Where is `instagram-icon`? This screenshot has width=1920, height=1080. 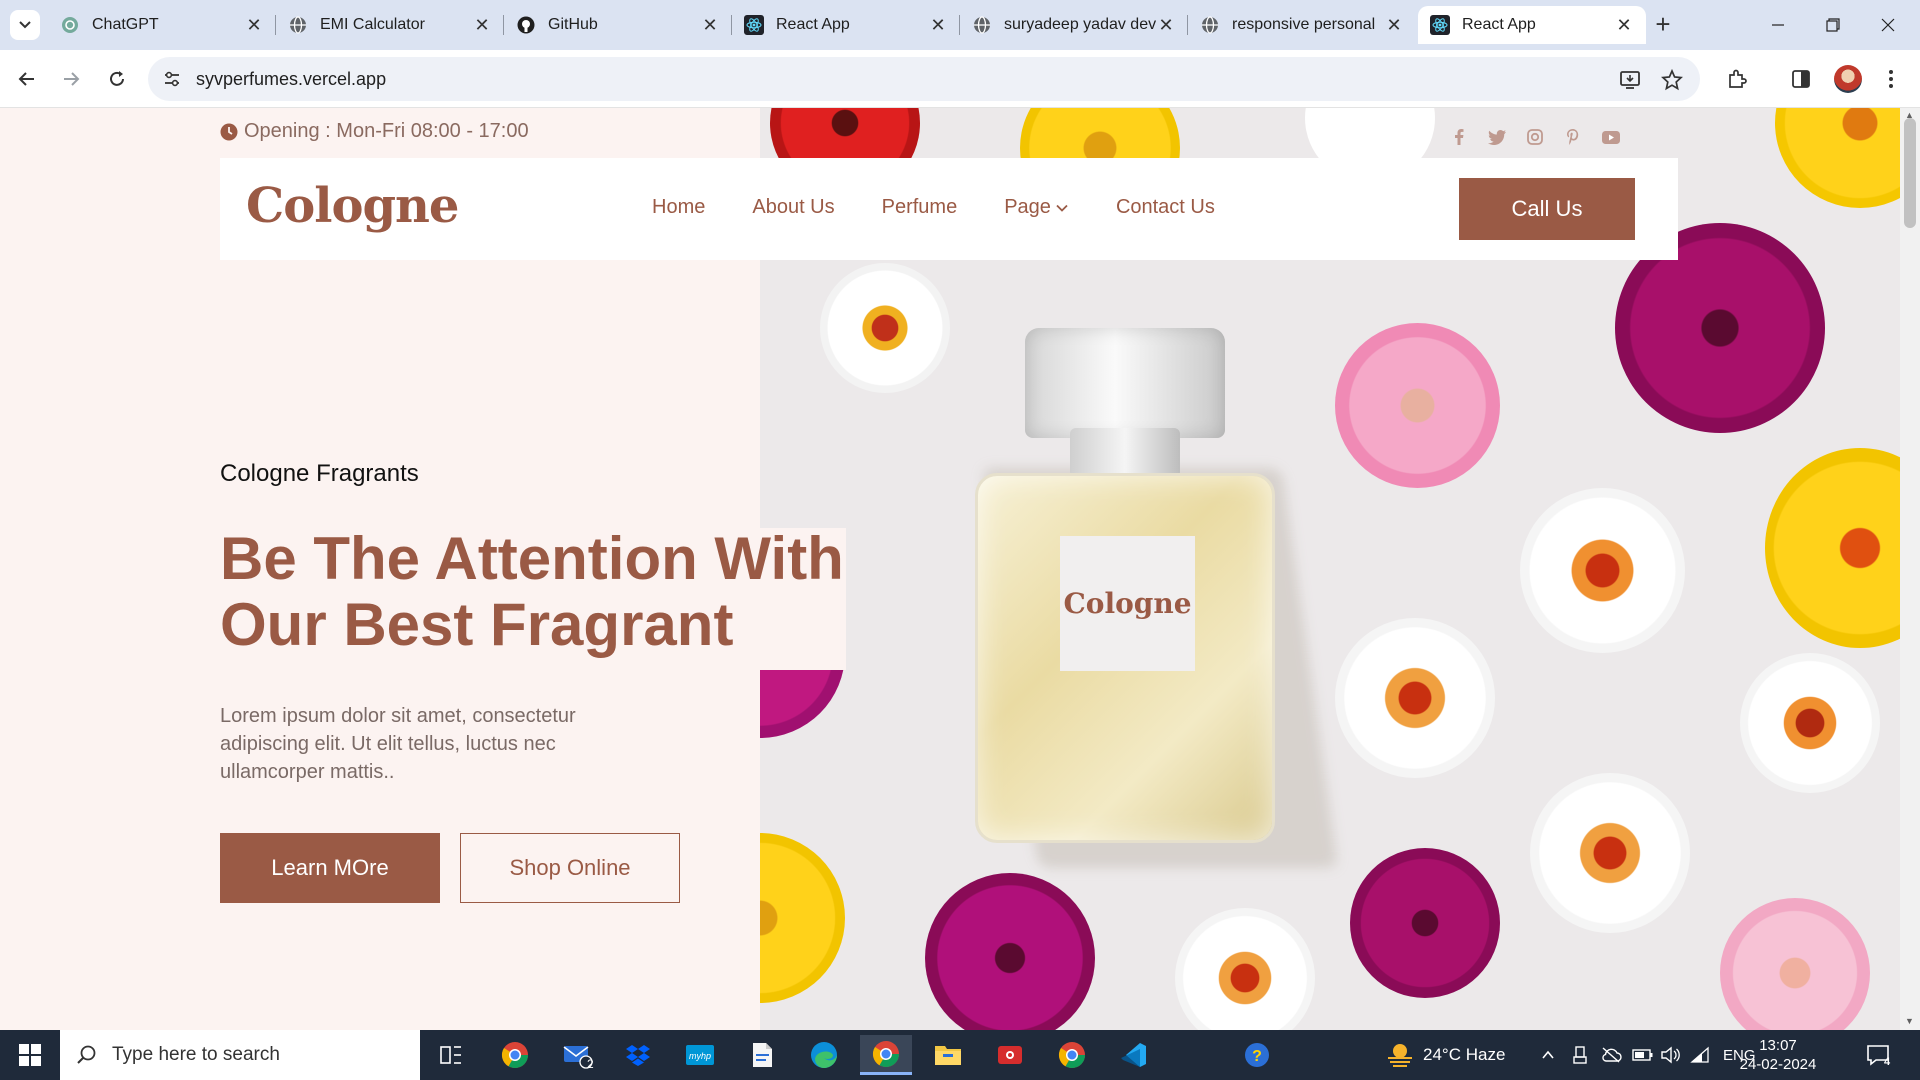
instagram-icon is located at coordinates (1535, 137).